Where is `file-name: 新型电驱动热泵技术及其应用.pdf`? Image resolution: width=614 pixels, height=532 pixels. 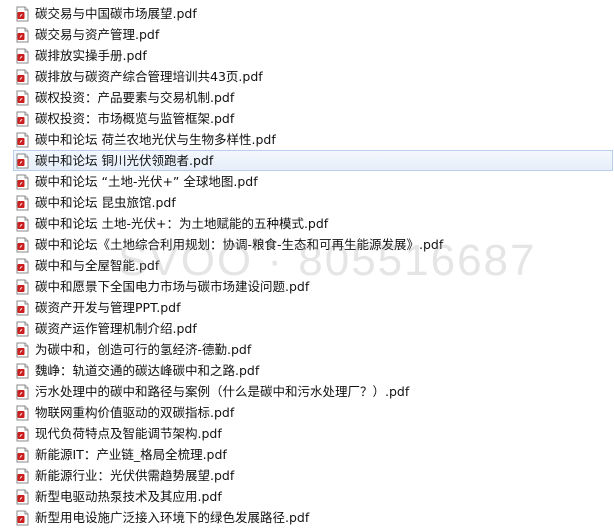
file-name: 新型电驱动热泵技术及其应用.pdf is located at coordinates (128, 496).